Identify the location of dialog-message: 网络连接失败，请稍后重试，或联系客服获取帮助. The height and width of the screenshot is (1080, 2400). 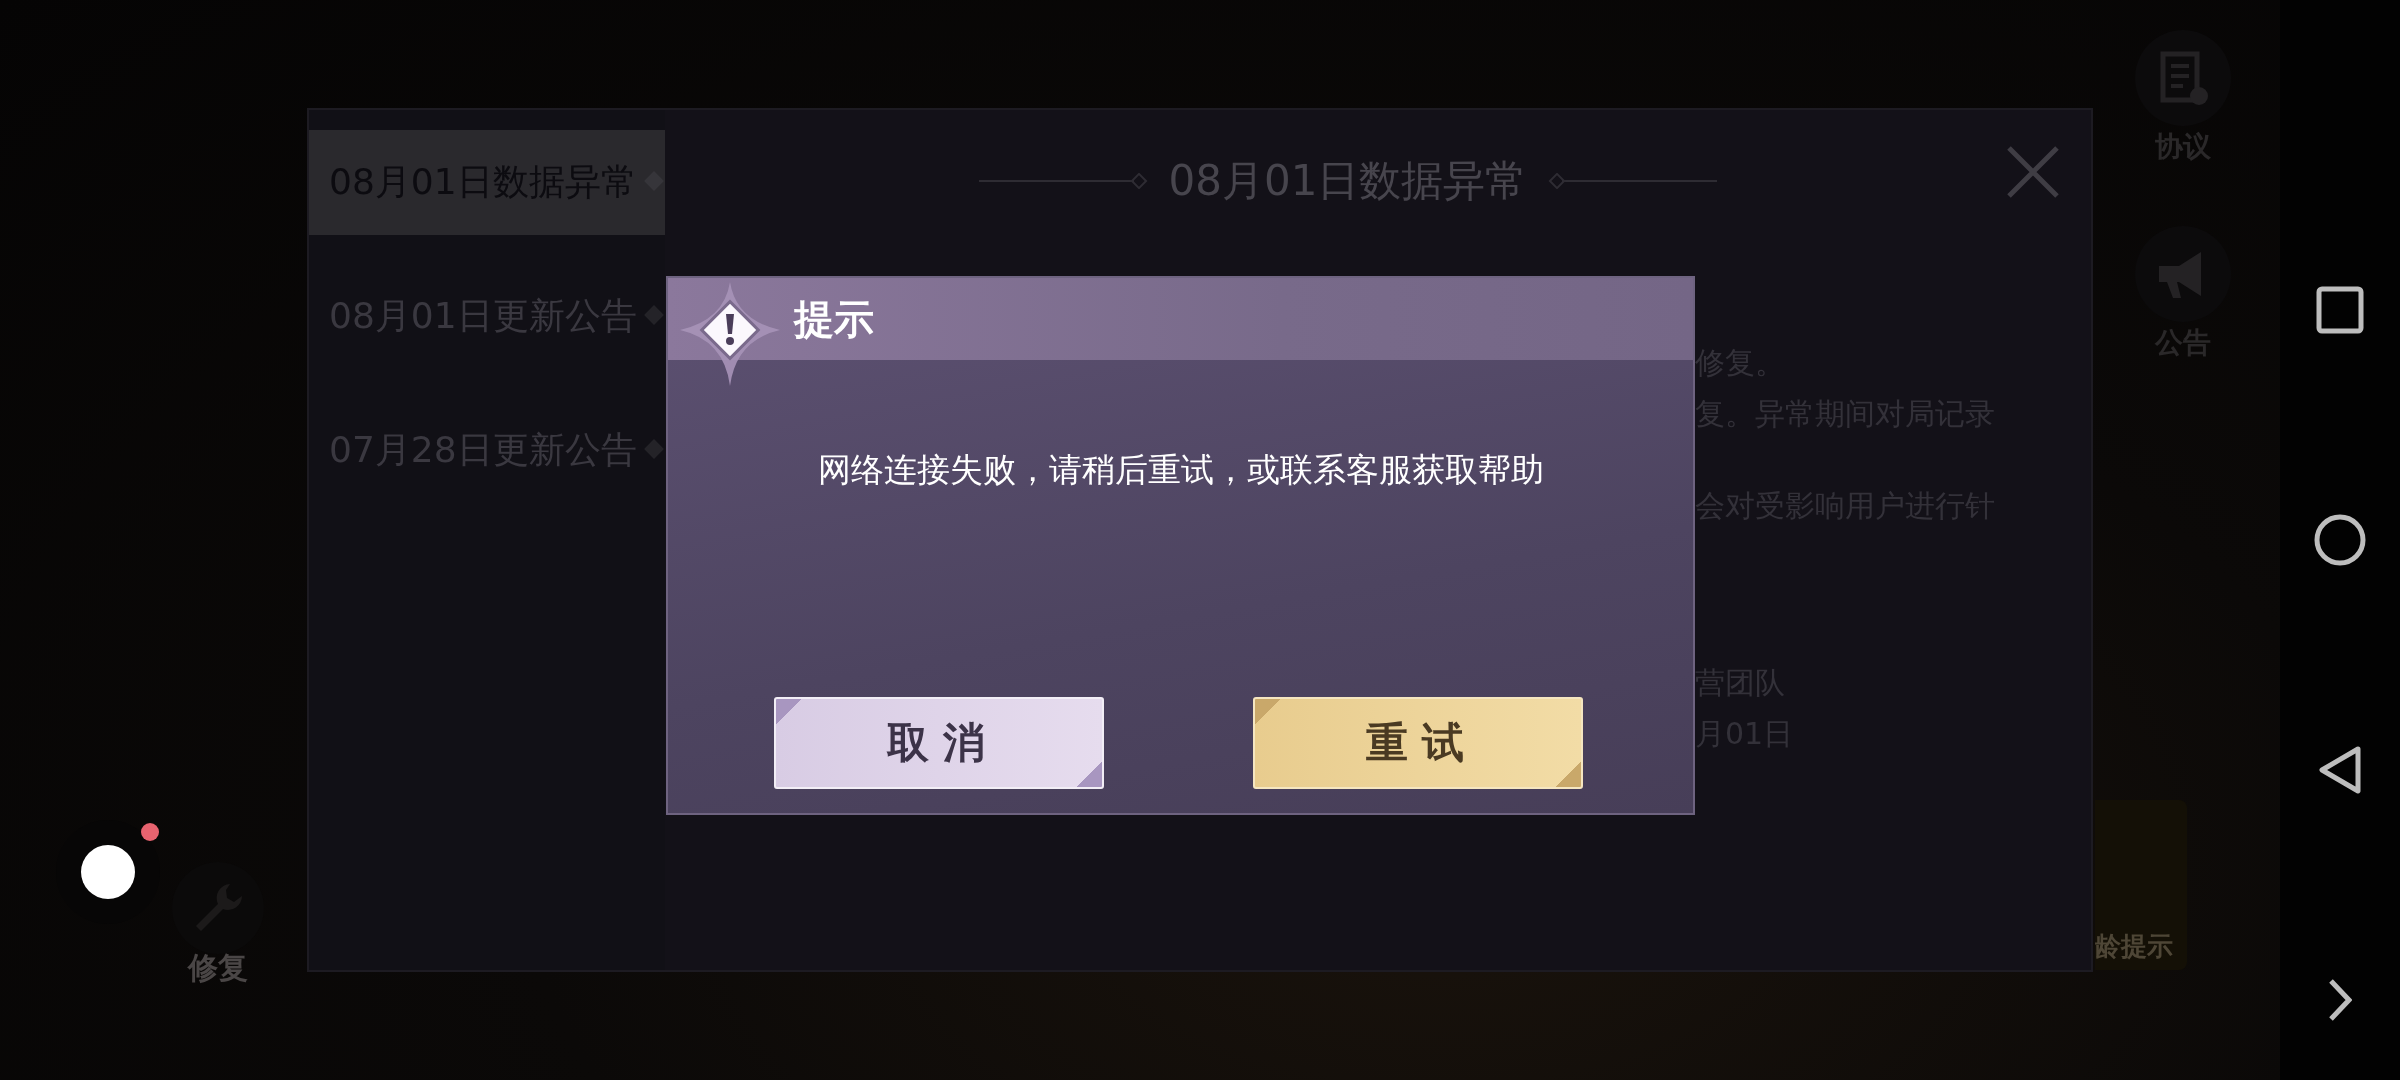
(1180, 470).